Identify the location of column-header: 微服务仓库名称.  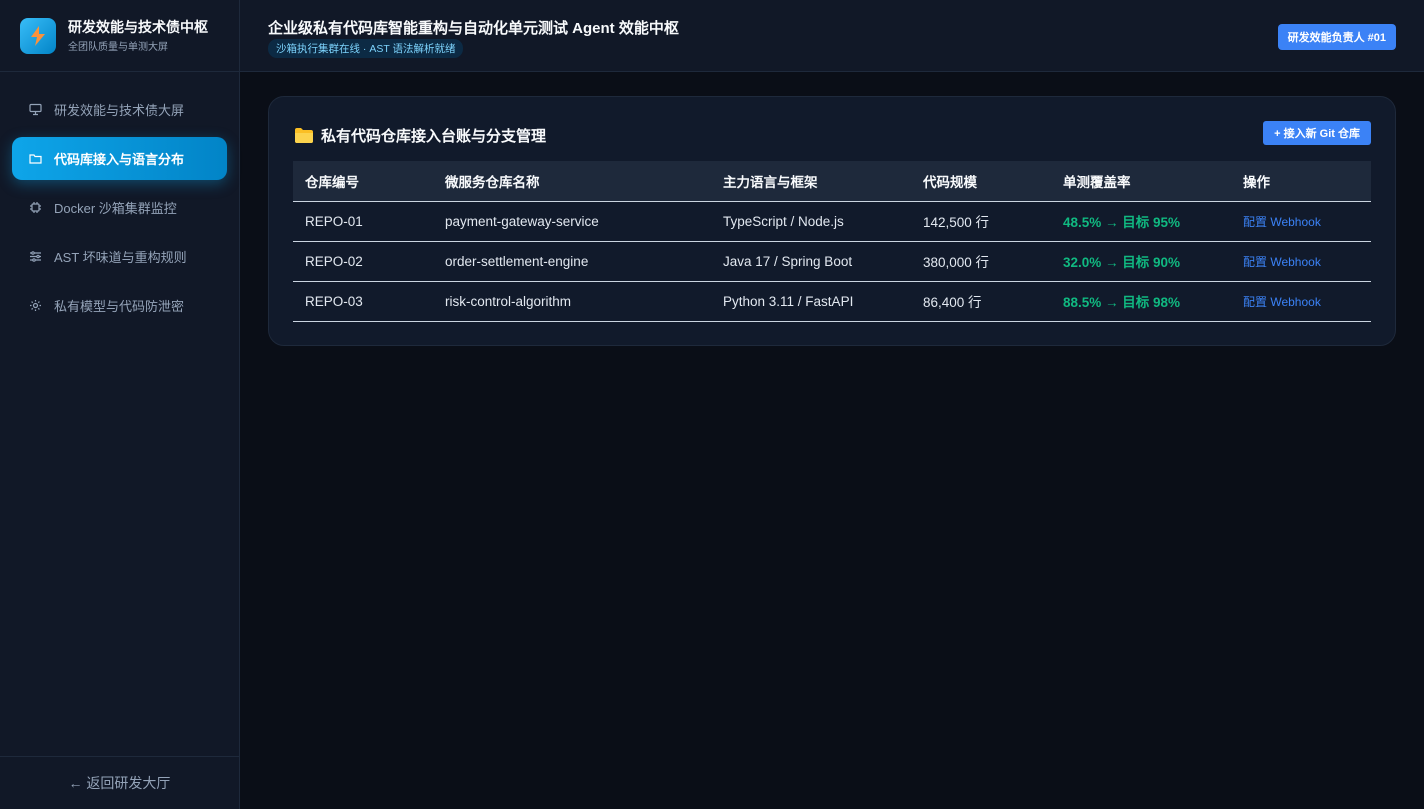
(572, 181).